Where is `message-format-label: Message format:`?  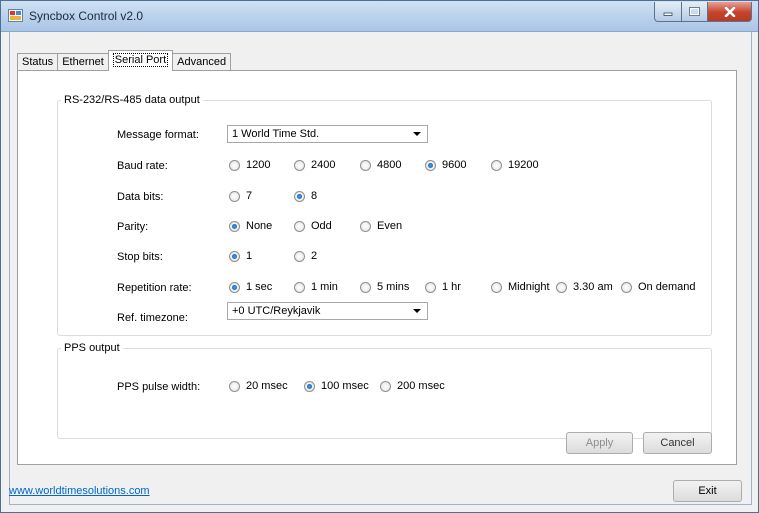 message-format-label: Message format: is located at coordinates (158, 135).